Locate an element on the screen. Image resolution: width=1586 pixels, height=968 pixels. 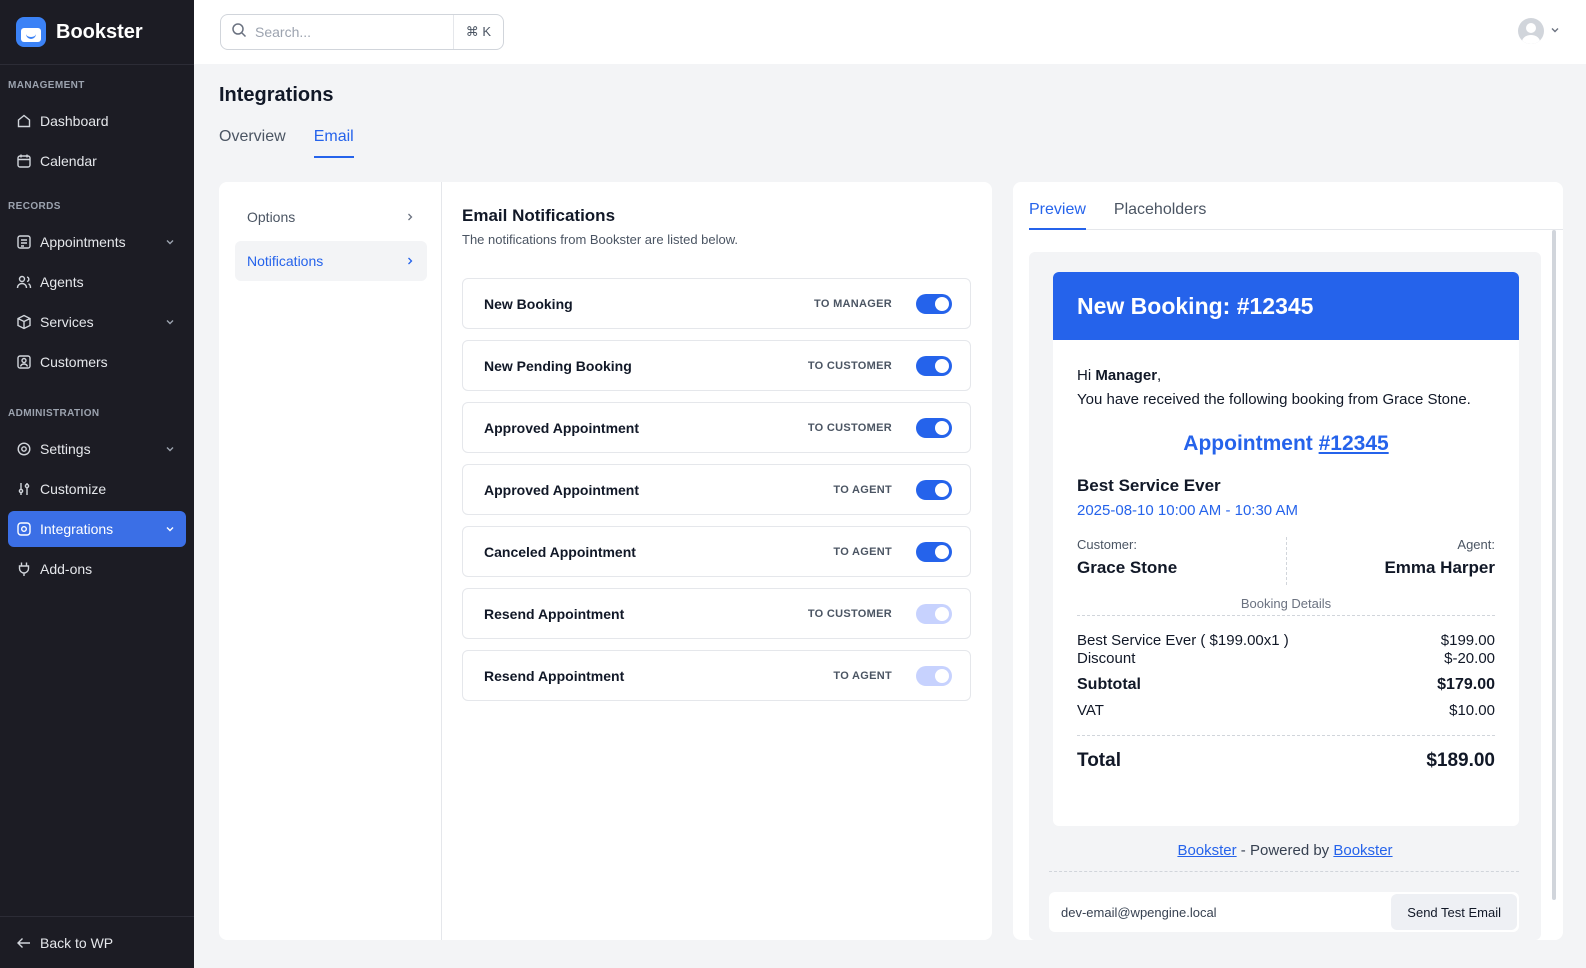
brand-name: Bookster is located at coordinates (99, 31).